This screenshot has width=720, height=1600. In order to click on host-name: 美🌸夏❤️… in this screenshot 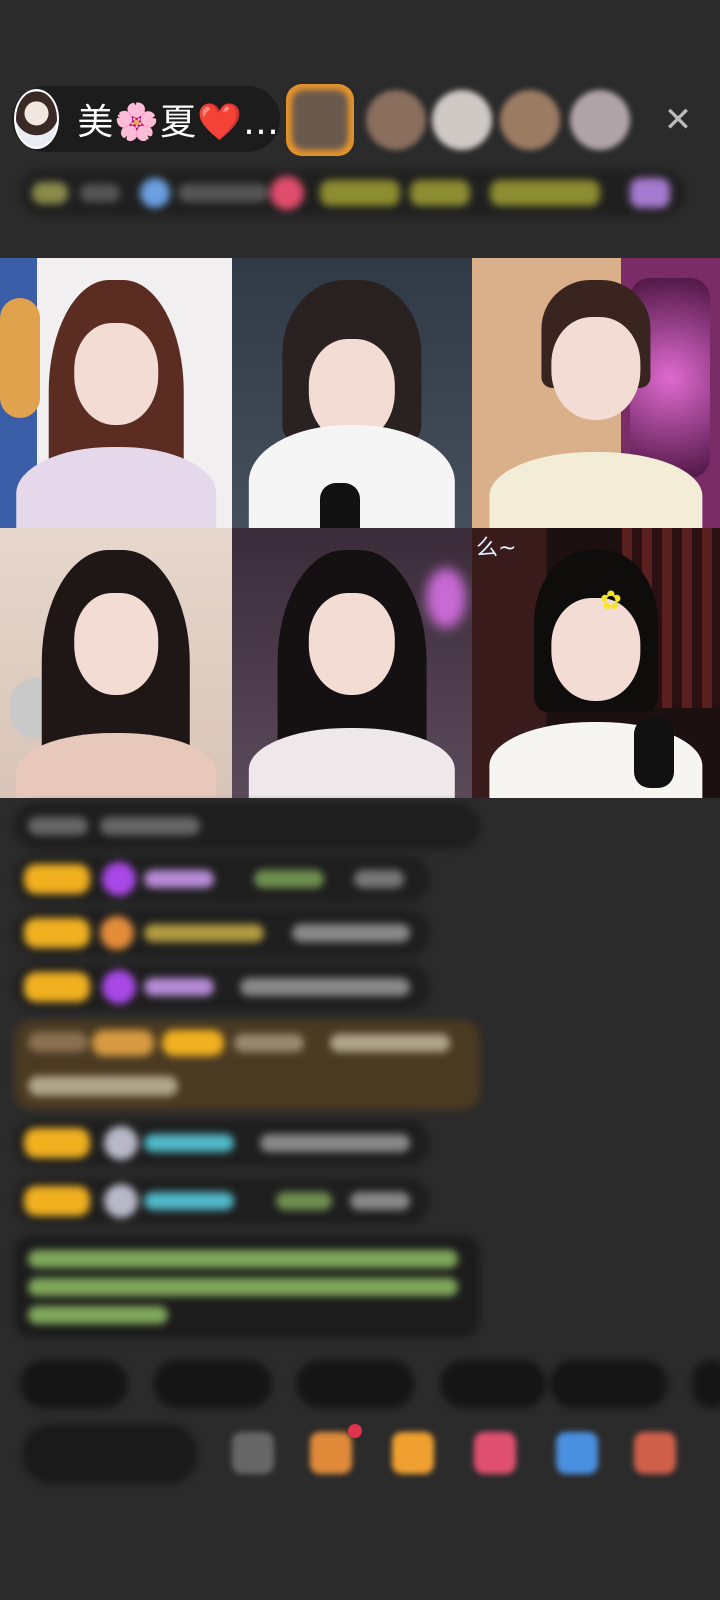, I will do `click(178, 122)`.